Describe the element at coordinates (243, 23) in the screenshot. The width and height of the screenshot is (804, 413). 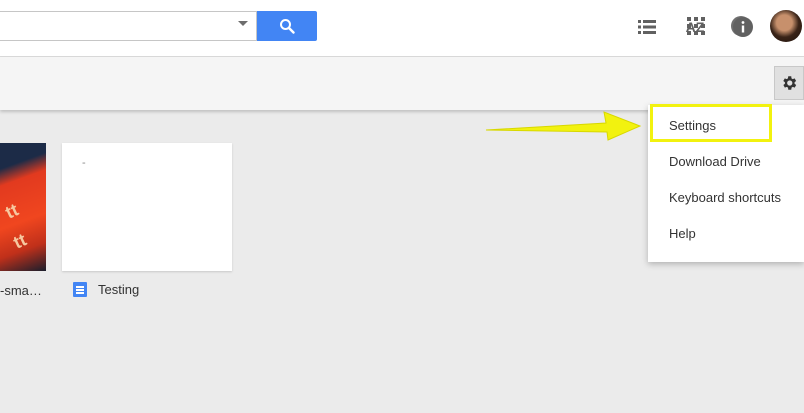
I see `search-options-chevron-icon` at that location.